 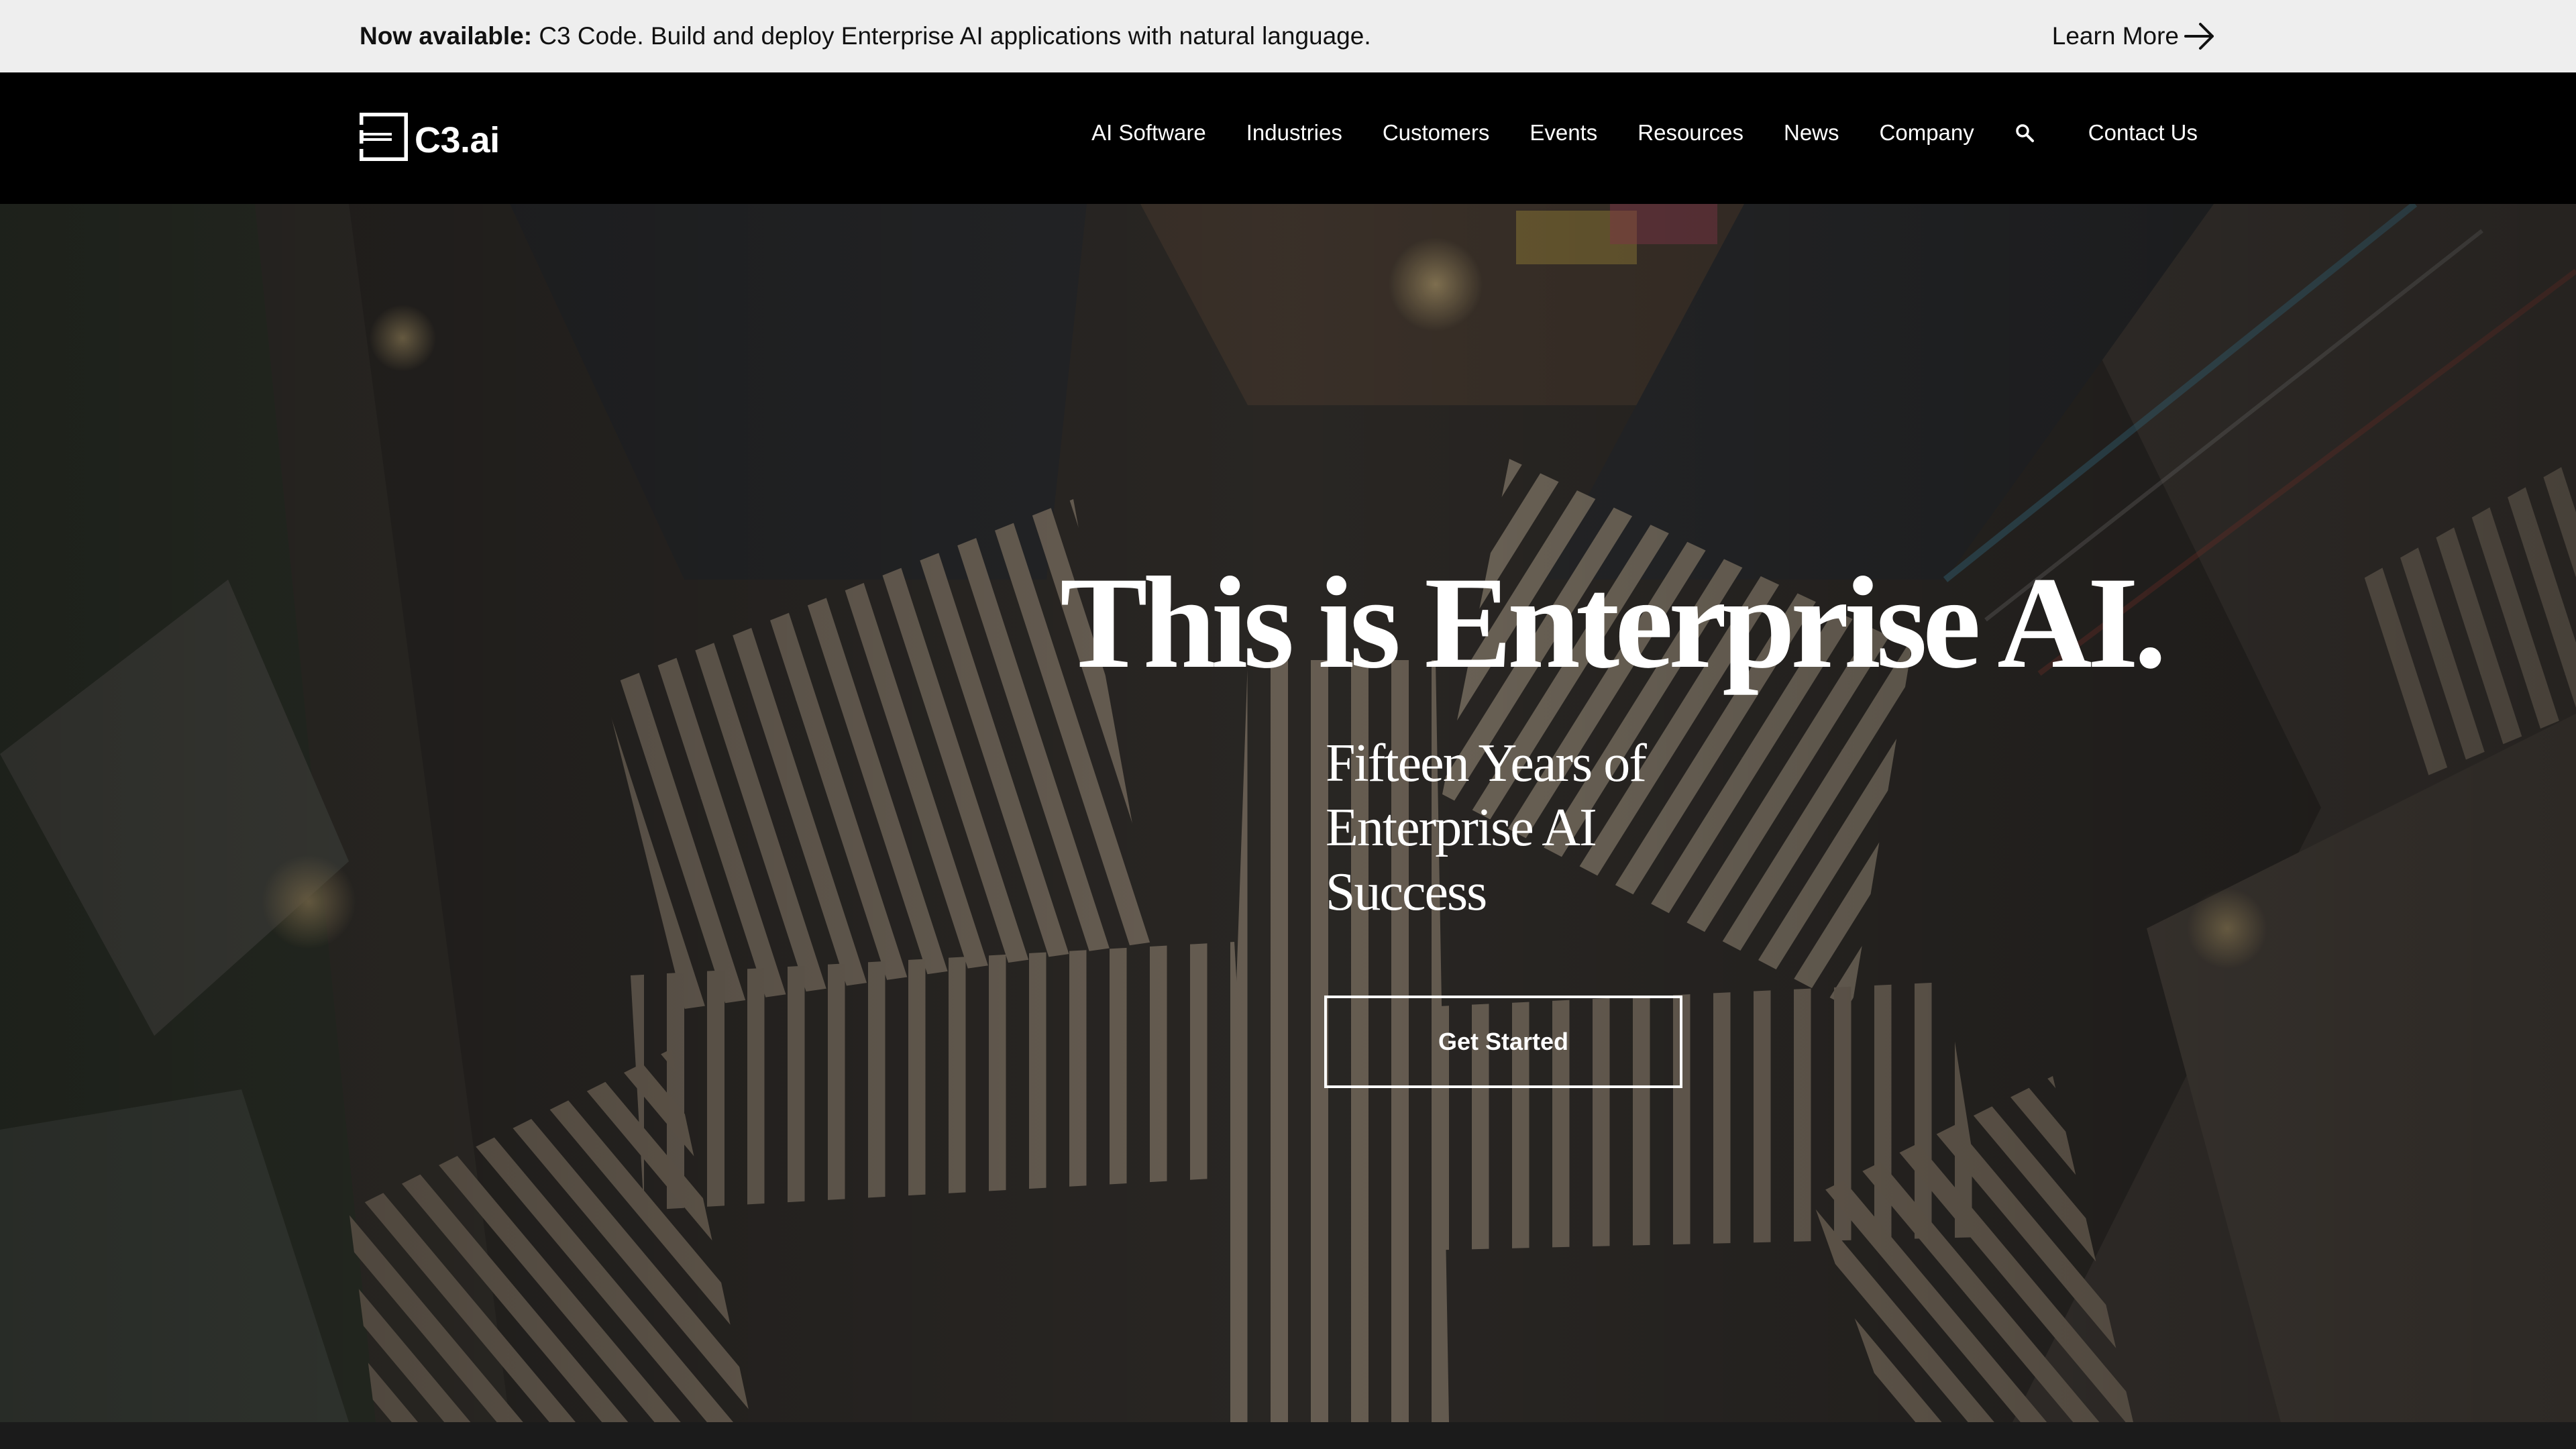 What do you see at coordinates (1503, 1042) in the screenshot?
I see `get-started-button: Get Started` at bounding box center [1503, 1042].